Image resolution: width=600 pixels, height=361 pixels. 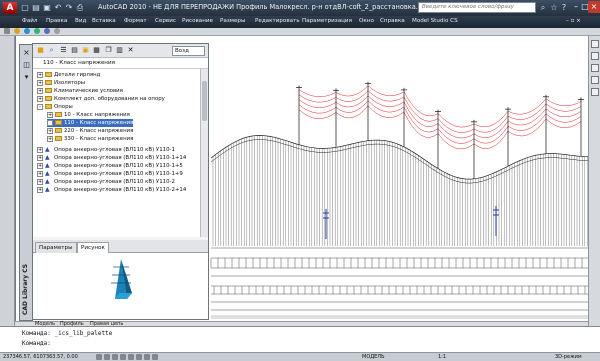 What do you see at coordinates (51, 50) in the screenshot?
I see `search-icon: ⌕` at bounding box center [51, 50].